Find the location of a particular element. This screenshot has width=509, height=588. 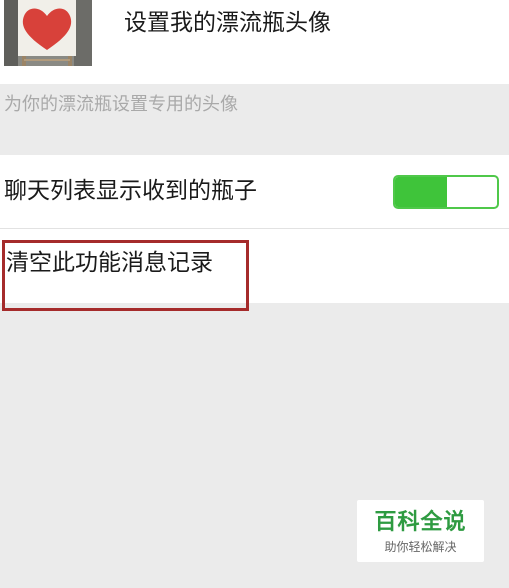

watermark-logo: 百科全说 助你轻松解决 is located at coordinates (420, 531).